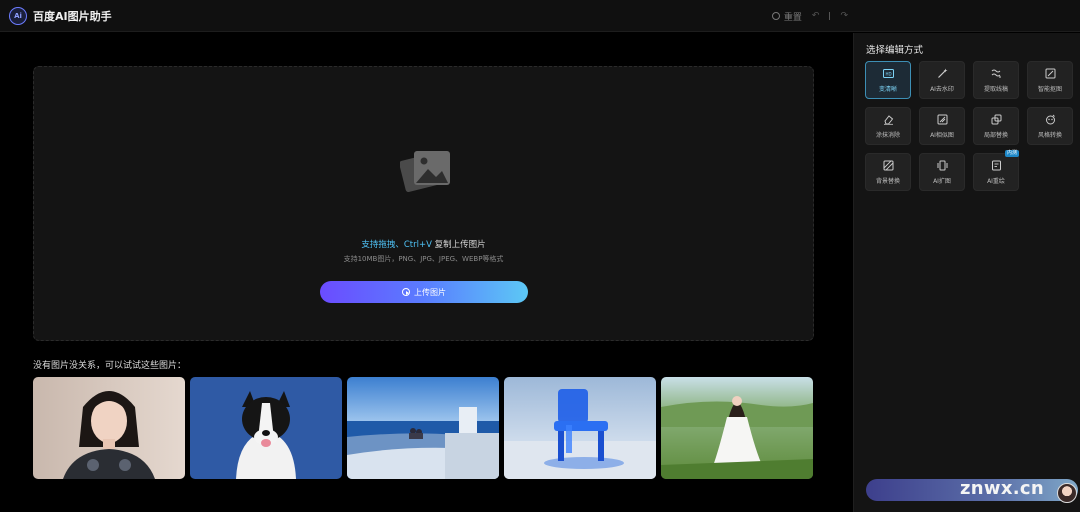 The width and height of the screenshot is (1080, 512). Describe the element at coordinates (888, 126) in the screenshot. I see `tool-smear-erase: 涂抹消除` at that location.